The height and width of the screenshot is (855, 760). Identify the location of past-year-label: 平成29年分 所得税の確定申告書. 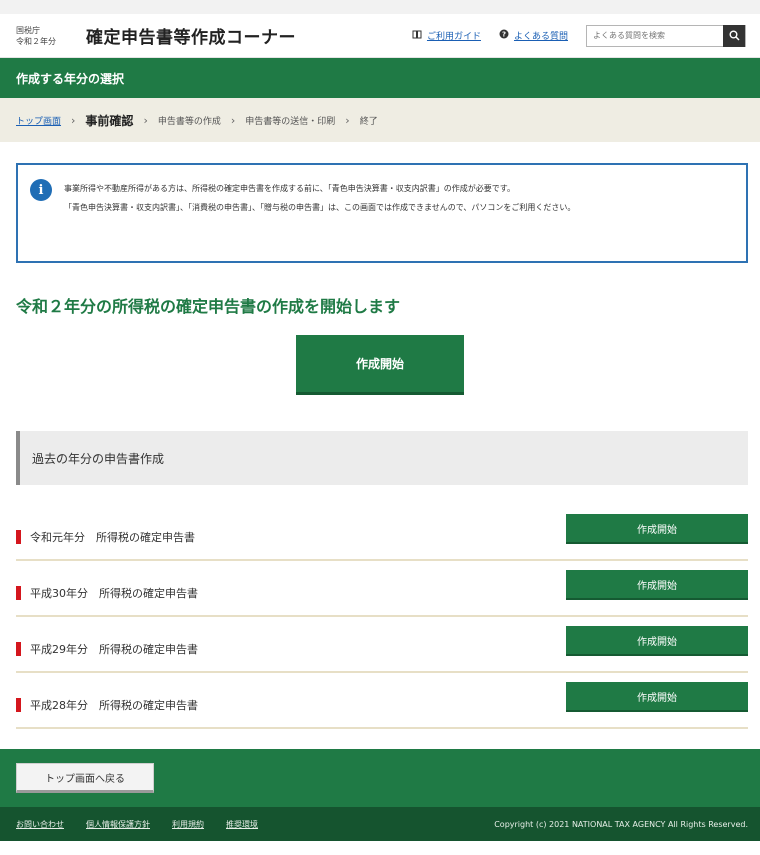
(114, 649).